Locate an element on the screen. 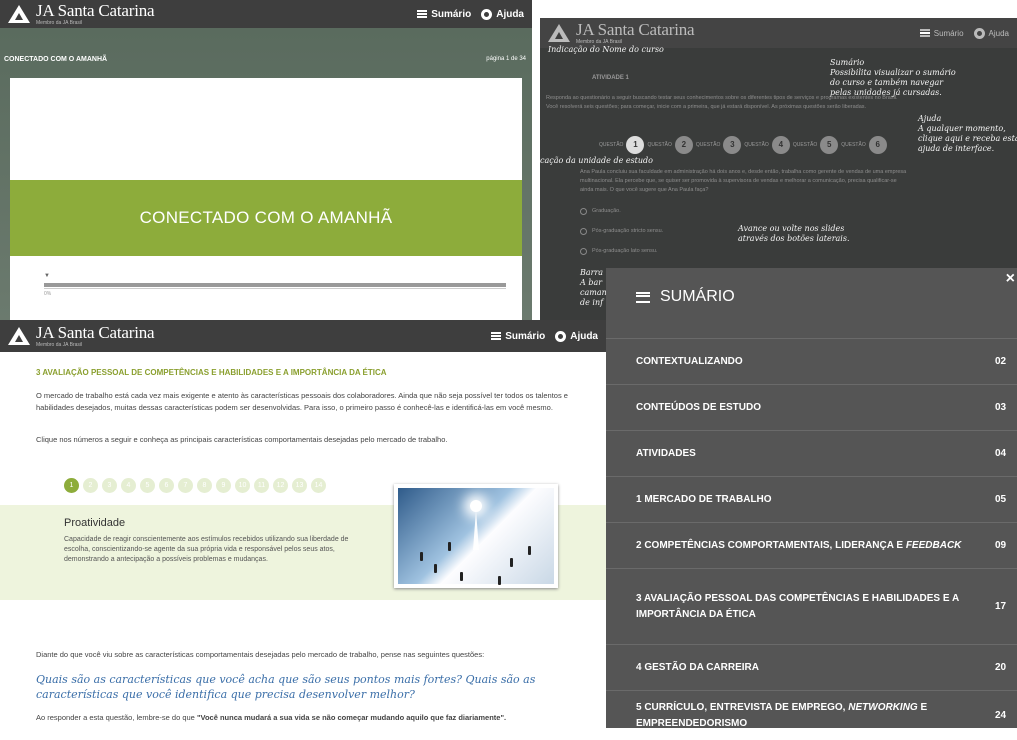 This screenshot has width=1017, height=740. question-4: 4 is located at coordinates (780, 145).